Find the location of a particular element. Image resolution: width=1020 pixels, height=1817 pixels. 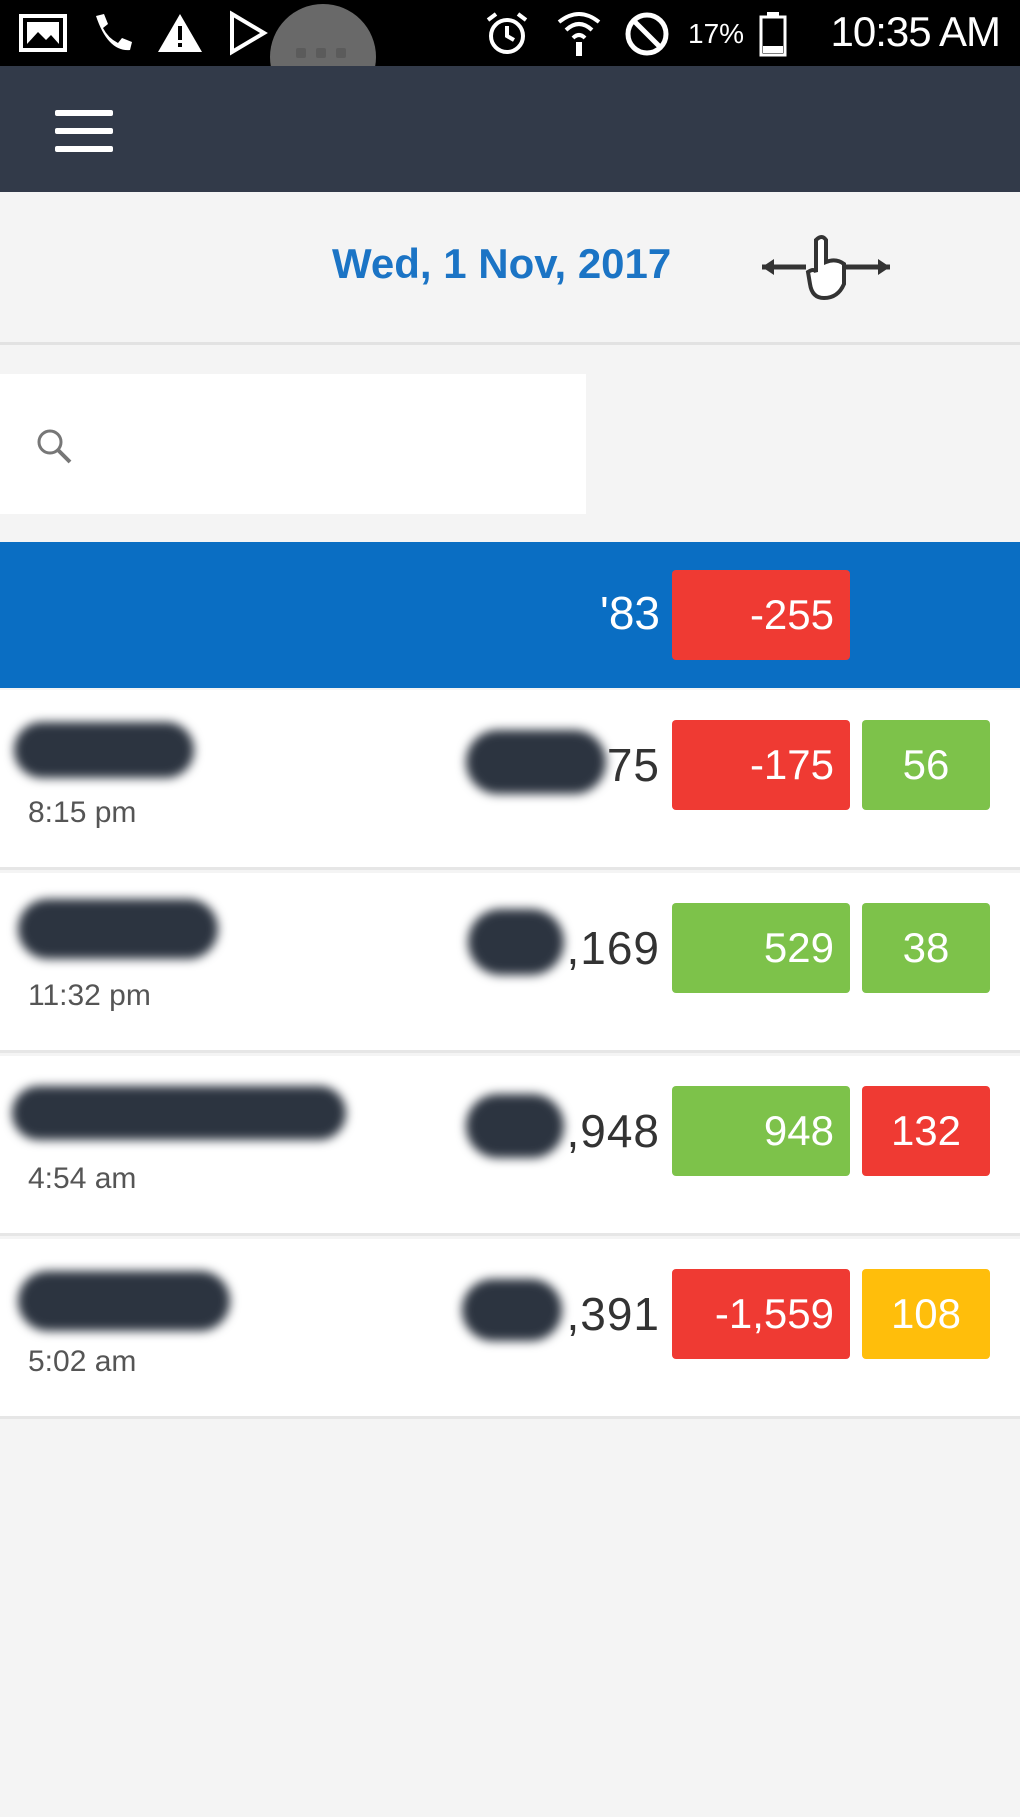

search-box is located at coordinates (293, 444).